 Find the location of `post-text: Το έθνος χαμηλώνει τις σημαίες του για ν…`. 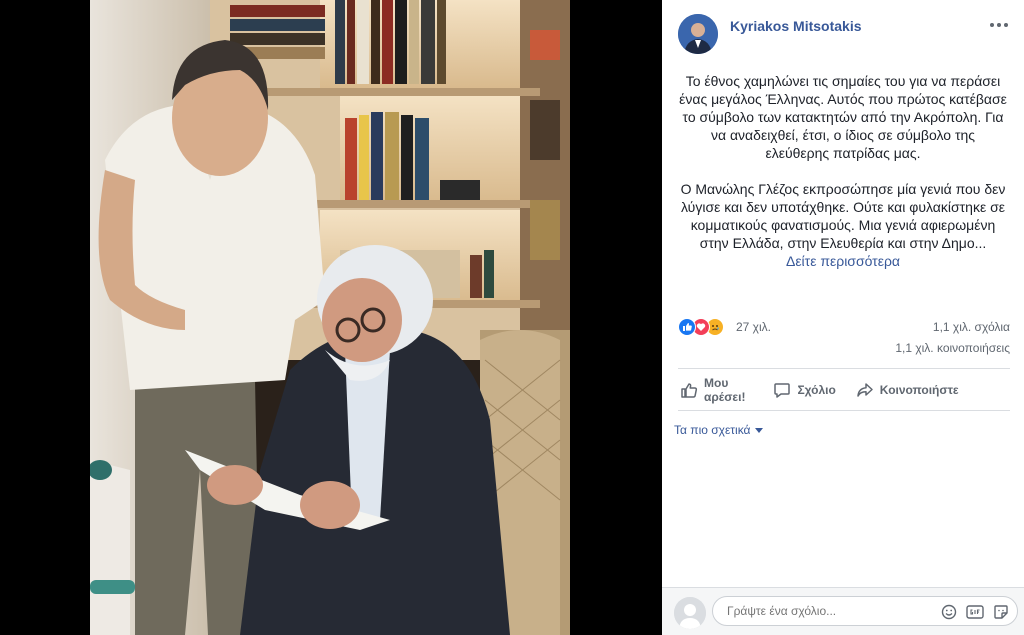

post-text: Το έθνος χαμηλώνει τις σημαίες του για ν… is located at coordinates (843, 171).